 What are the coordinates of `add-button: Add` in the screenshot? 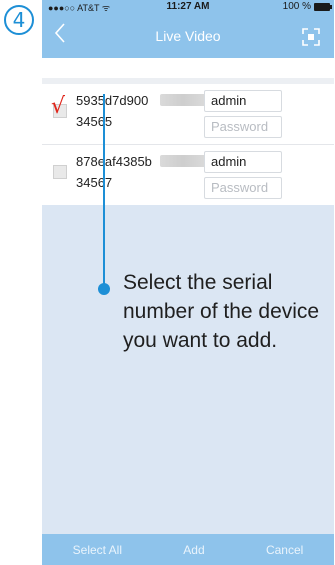 It's located at (193, 550).